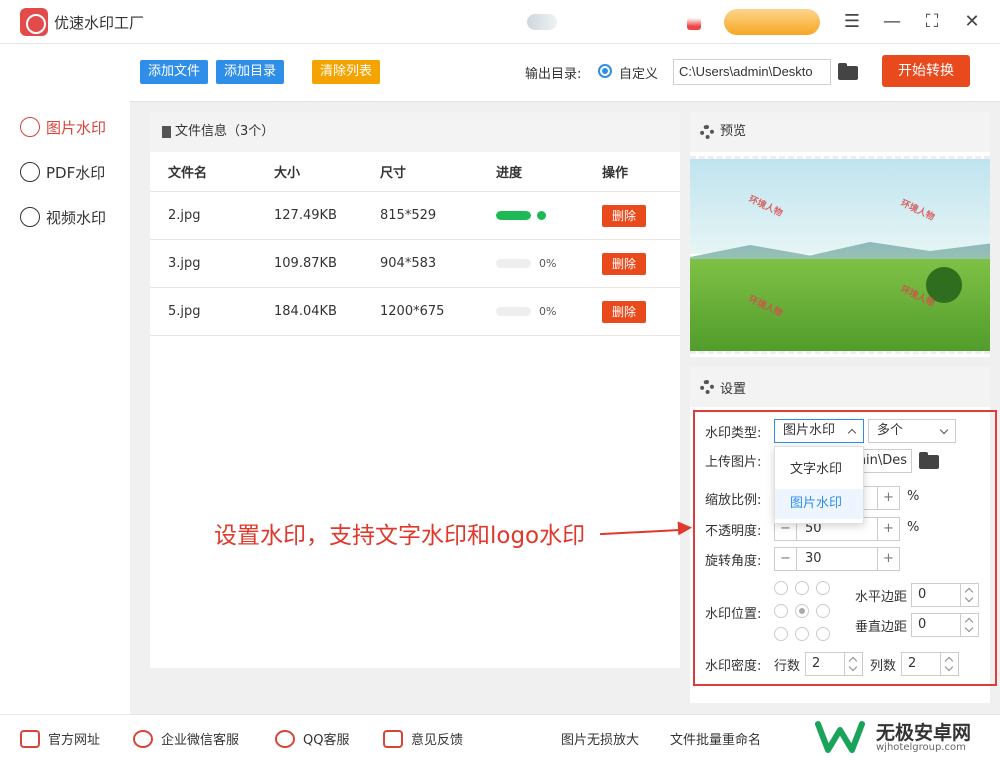 This screenshot has width=1000, height=760. I want to click on lossless-upscale-link: 图片无损放大, so click(600, 738).